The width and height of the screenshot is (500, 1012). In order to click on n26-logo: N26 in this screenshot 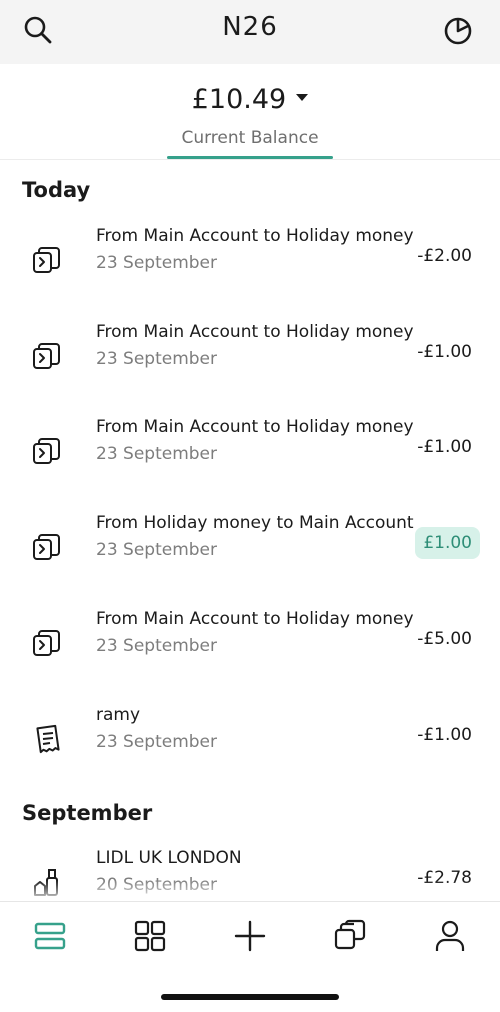, I will do `click(250, 27)`.